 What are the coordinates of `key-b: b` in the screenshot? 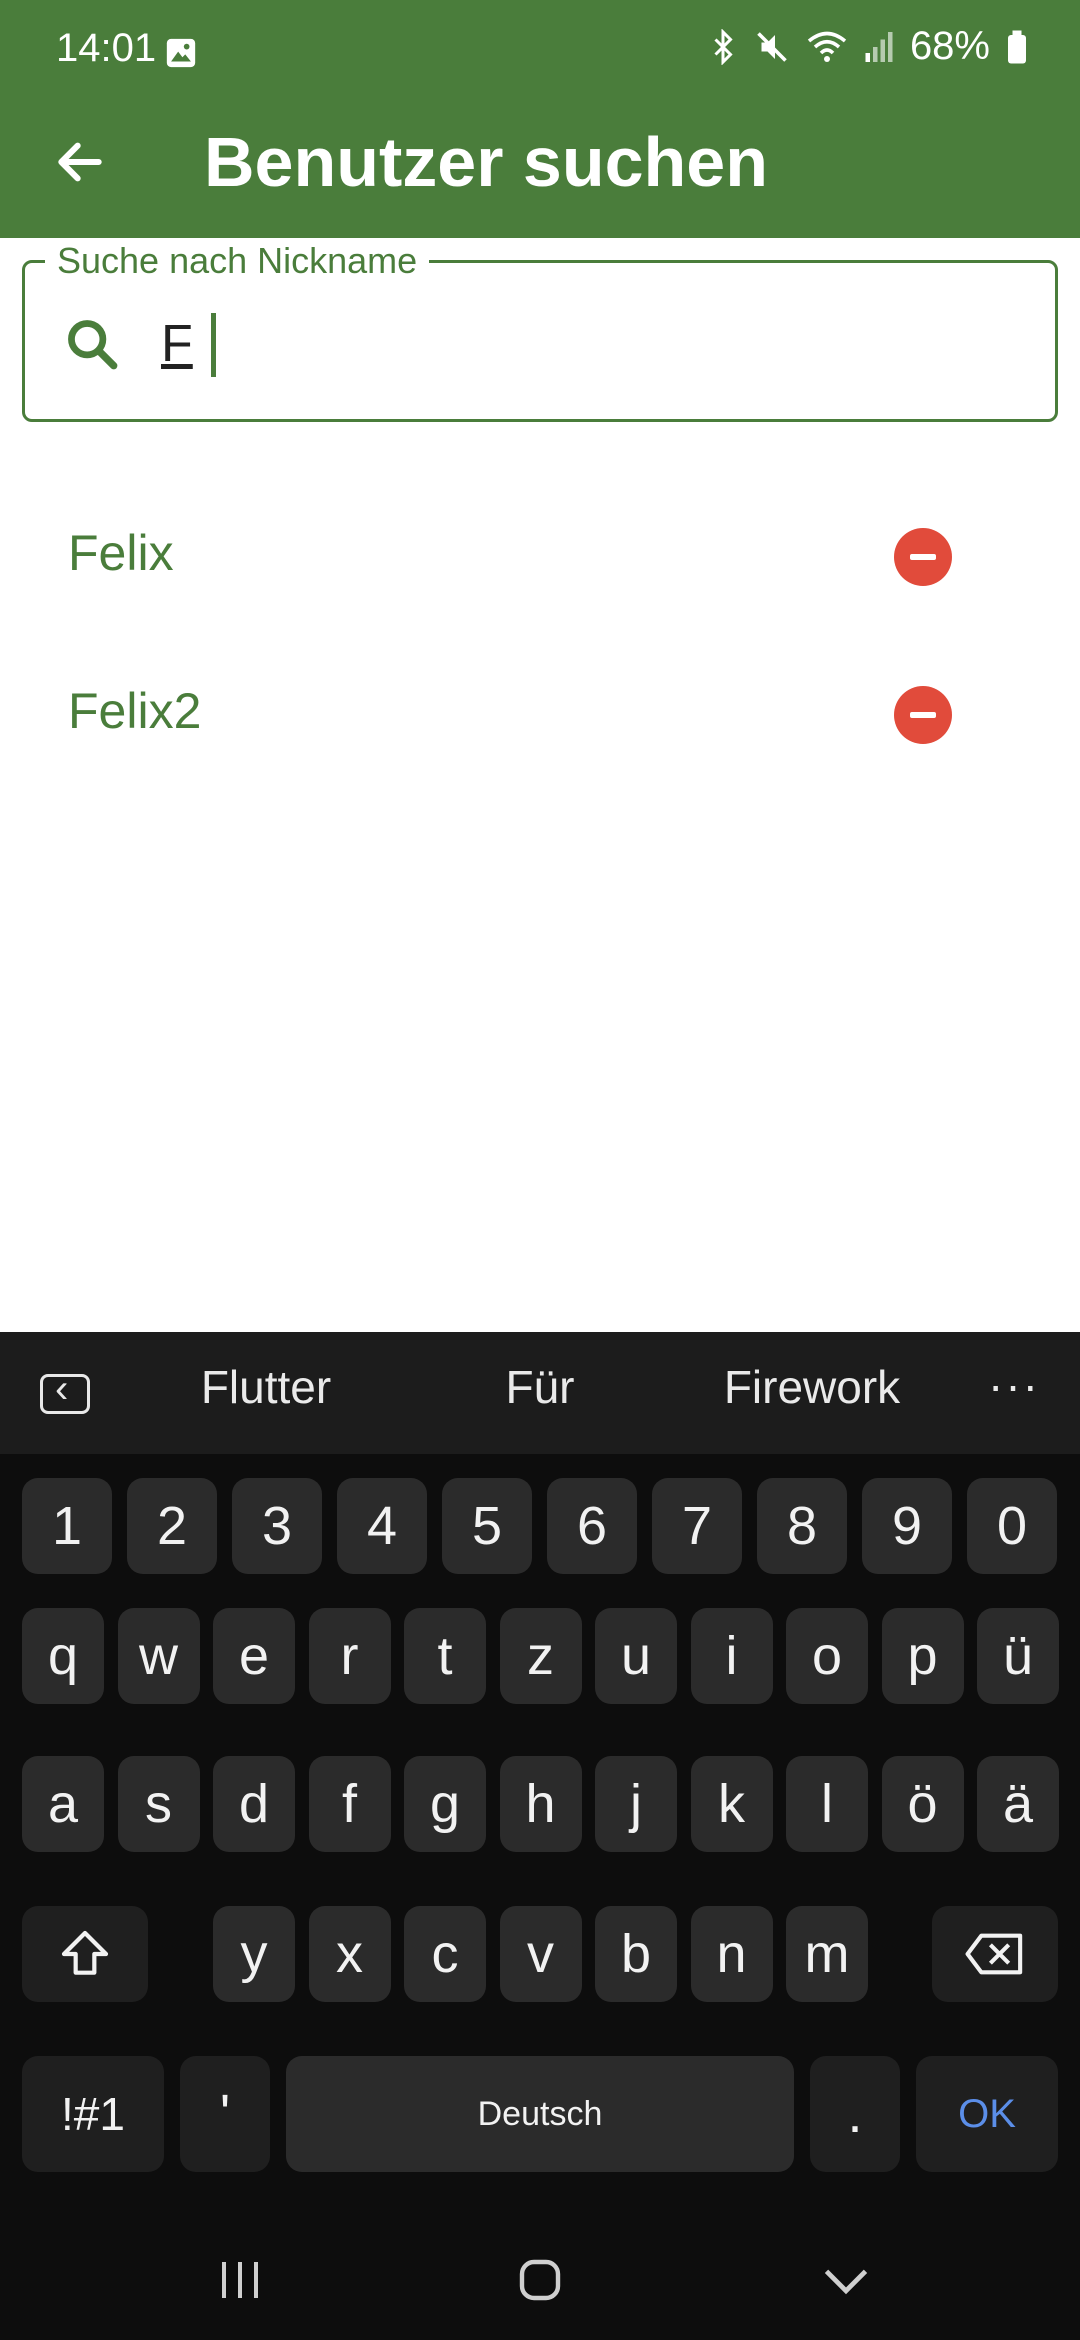 It's located at (636, 1954).